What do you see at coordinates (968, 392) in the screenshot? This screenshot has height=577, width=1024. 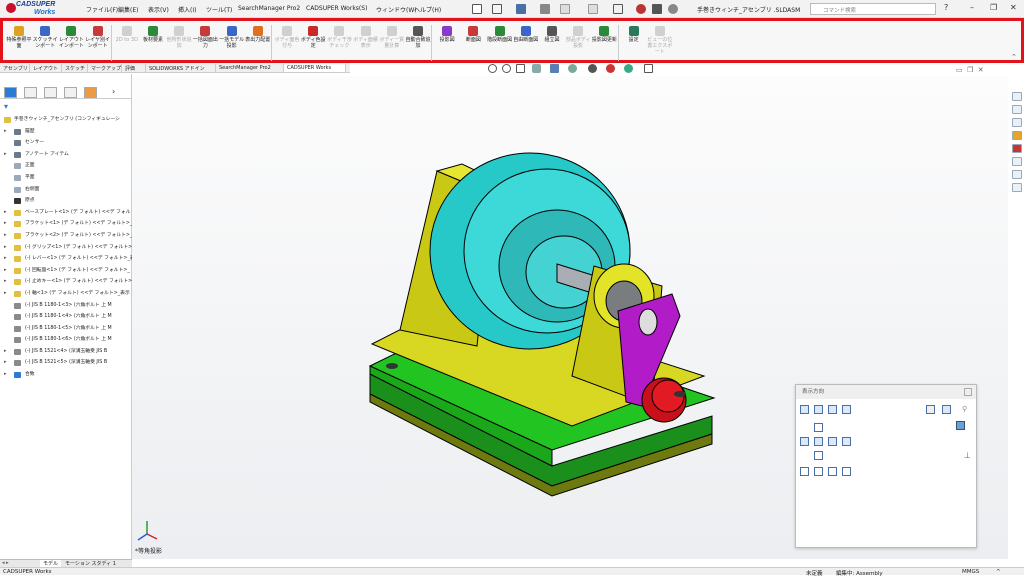 I see `panel-pin-icon` at bounding box center [968, 392].